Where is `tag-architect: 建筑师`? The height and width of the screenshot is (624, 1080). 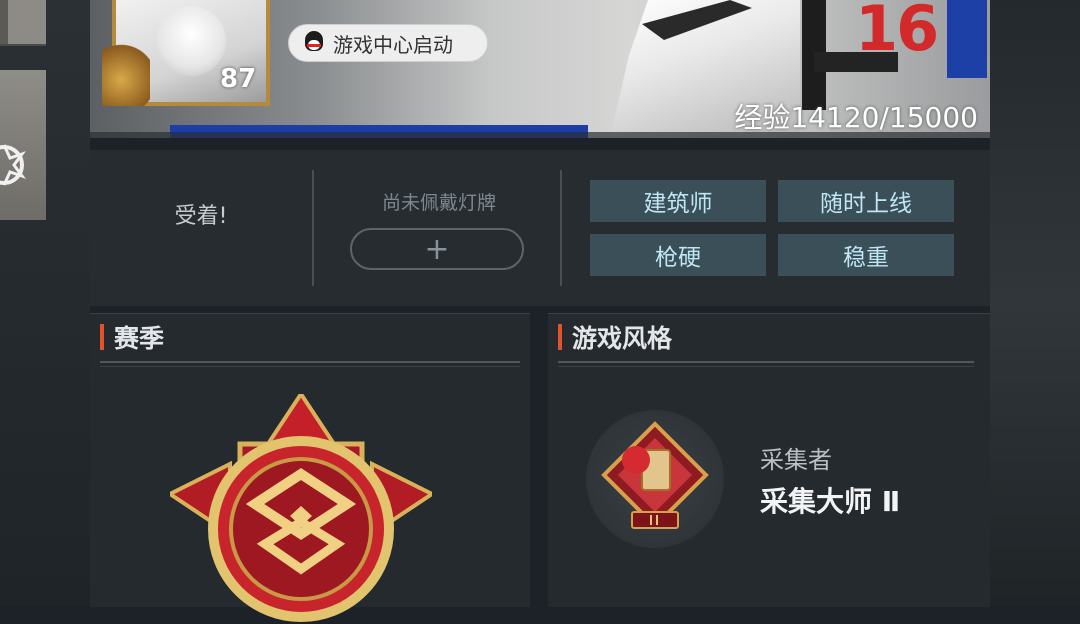
tag-architect: 建筑师 is located at coordinates (678, 201).